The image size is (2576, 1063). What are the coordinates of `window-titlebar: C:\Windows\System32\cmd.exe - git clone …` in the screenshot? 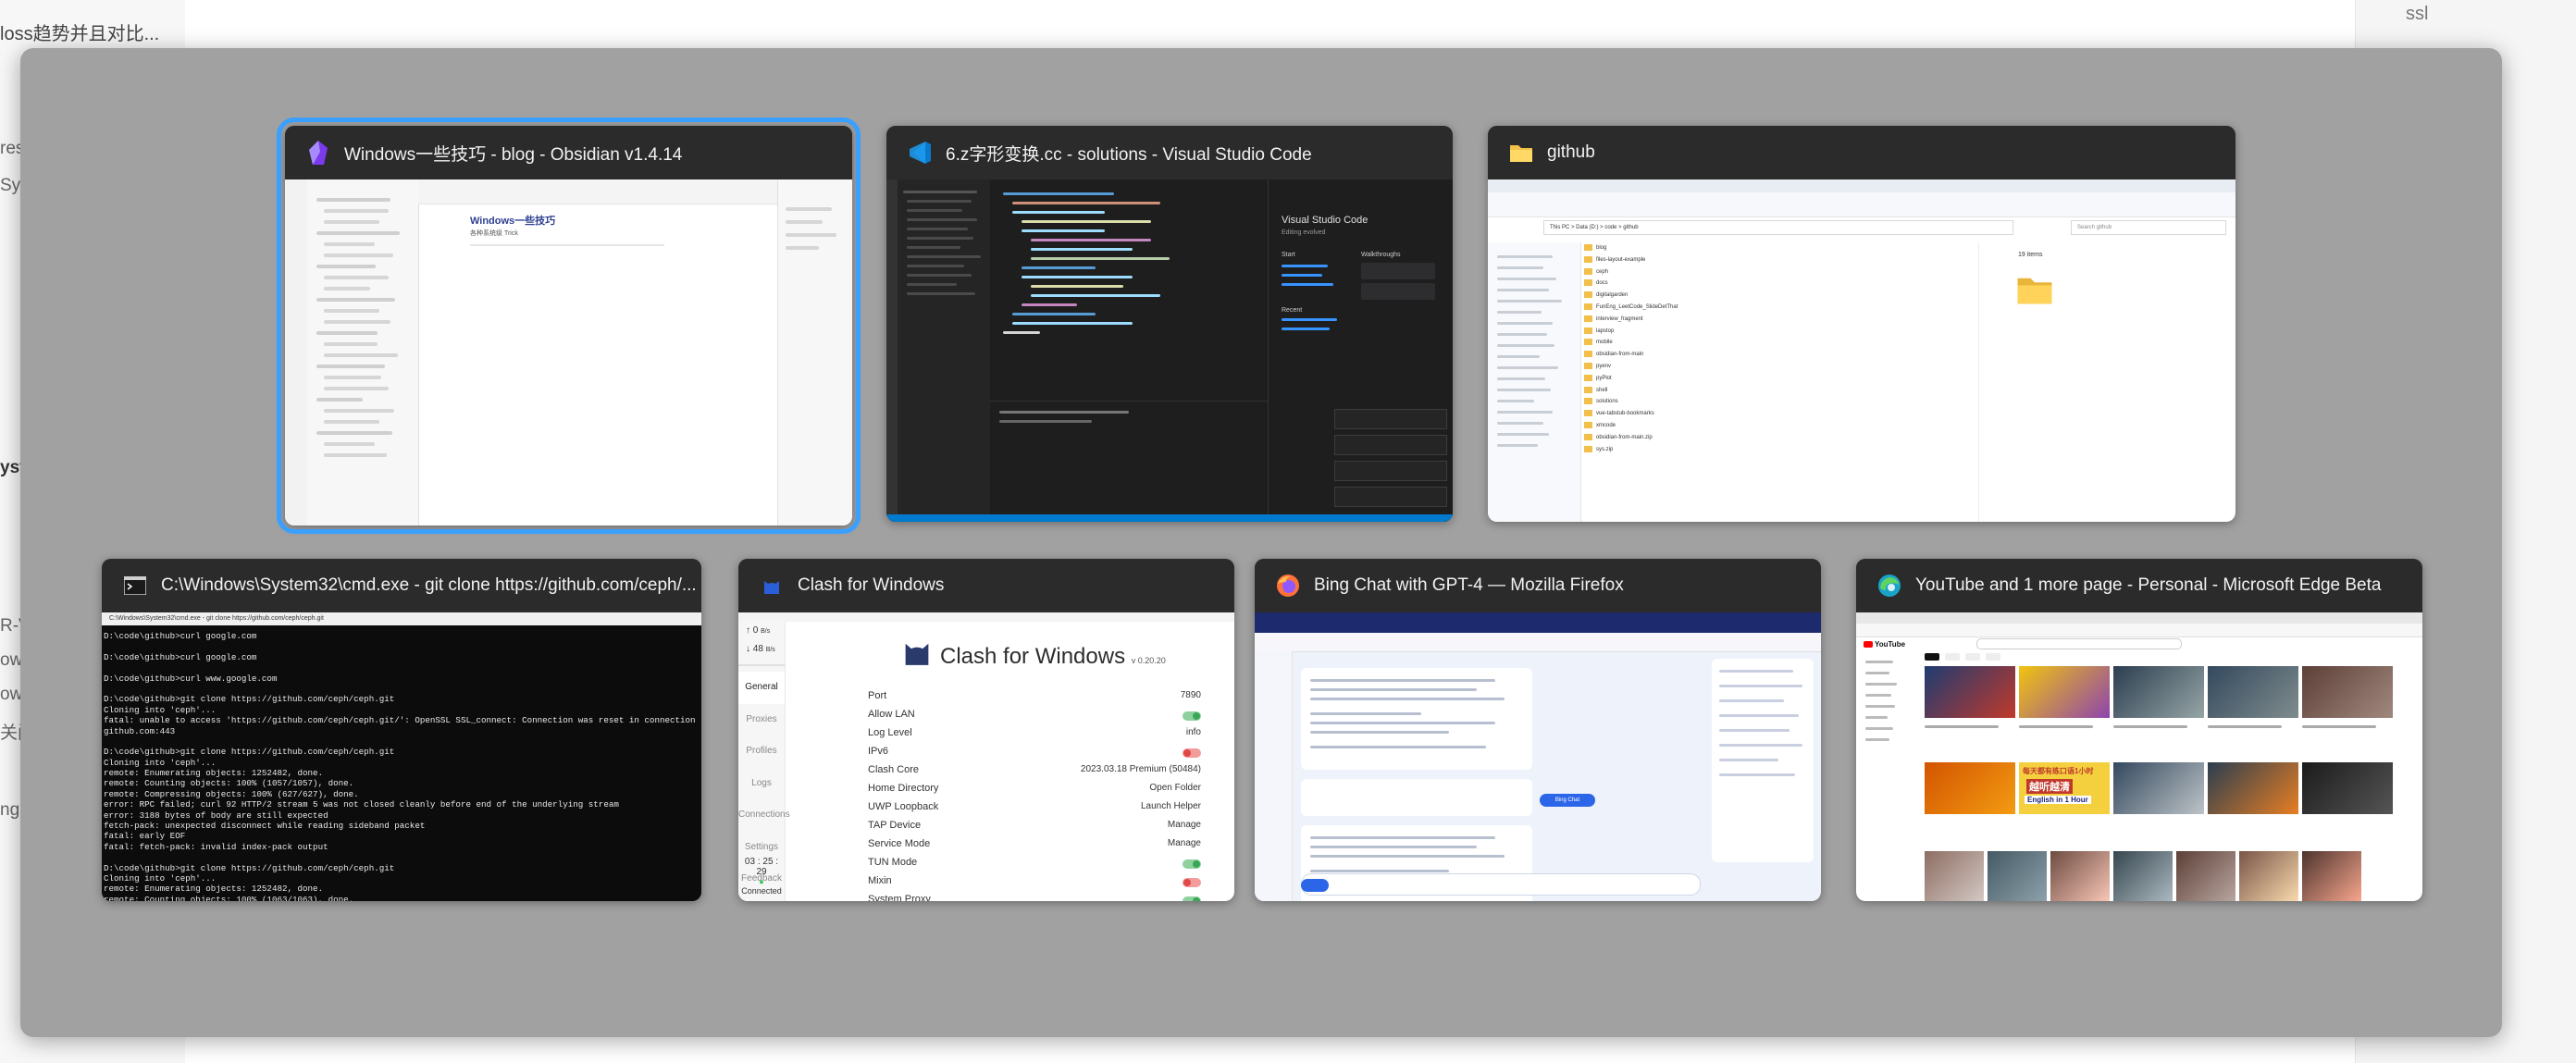 It's located at (402, 586).